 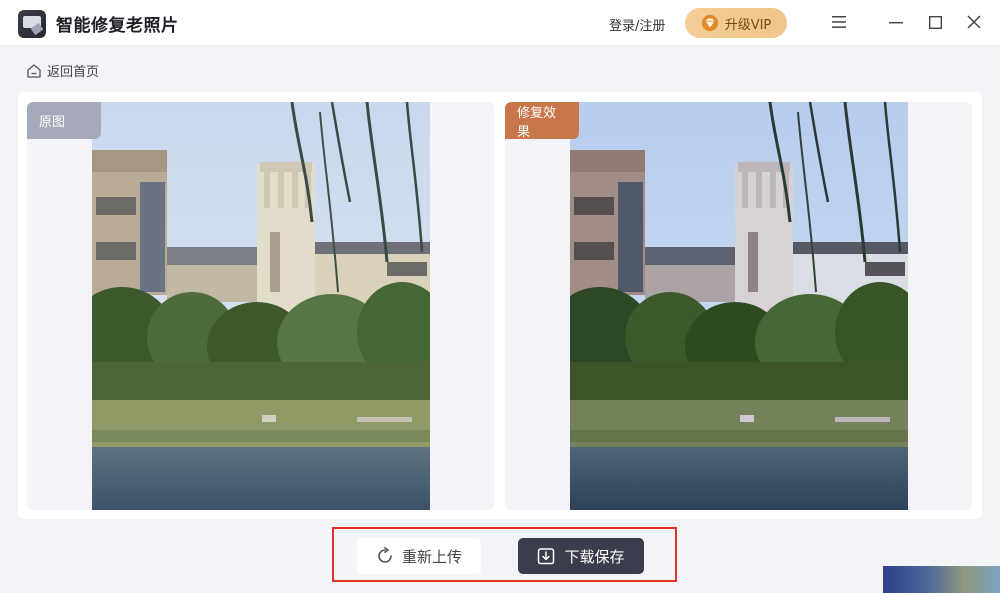 I want to click on download-save-label: 下载保存, so click(x=594, y=556).